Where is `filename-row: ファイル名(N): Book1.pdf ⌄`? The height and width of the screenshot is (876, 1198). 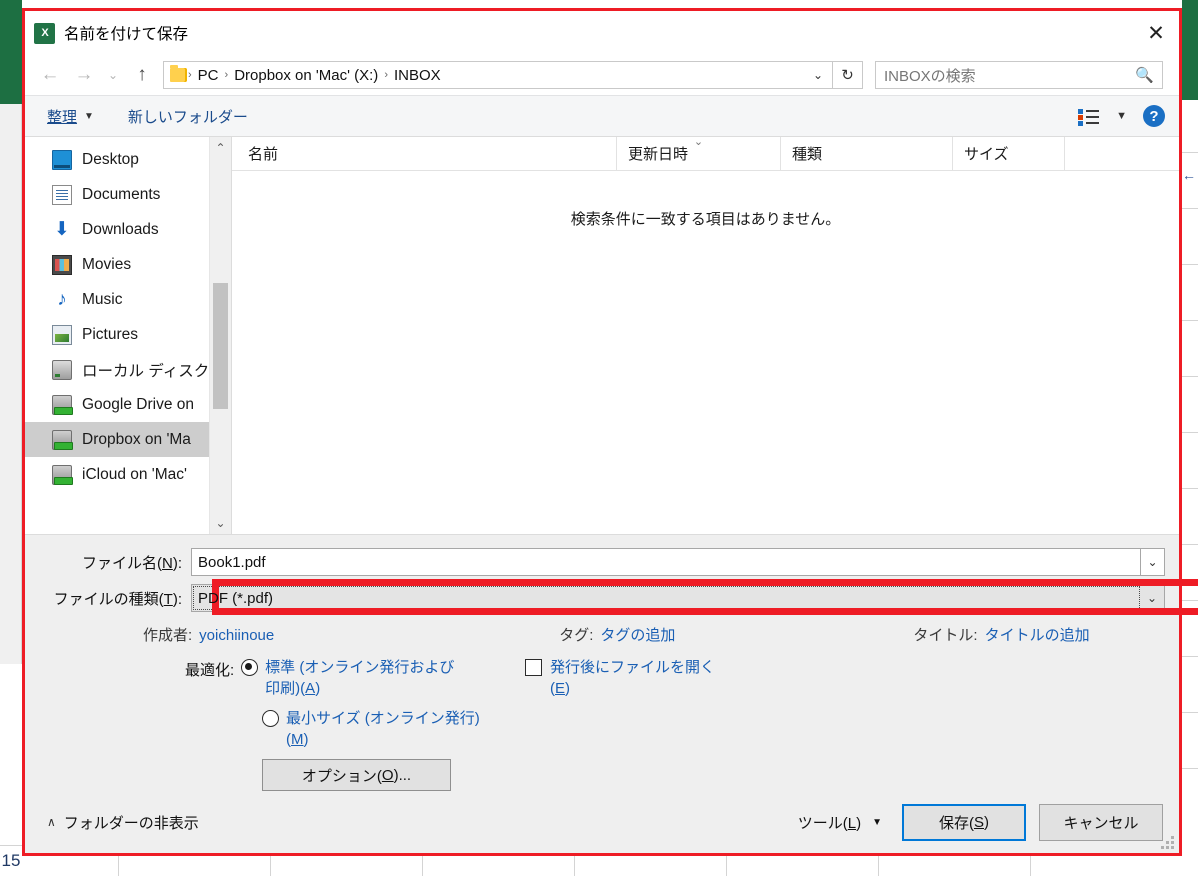 filename-row: ファイル名(N): Book1.pdf ⌄ is located at coordinates (602, 562).